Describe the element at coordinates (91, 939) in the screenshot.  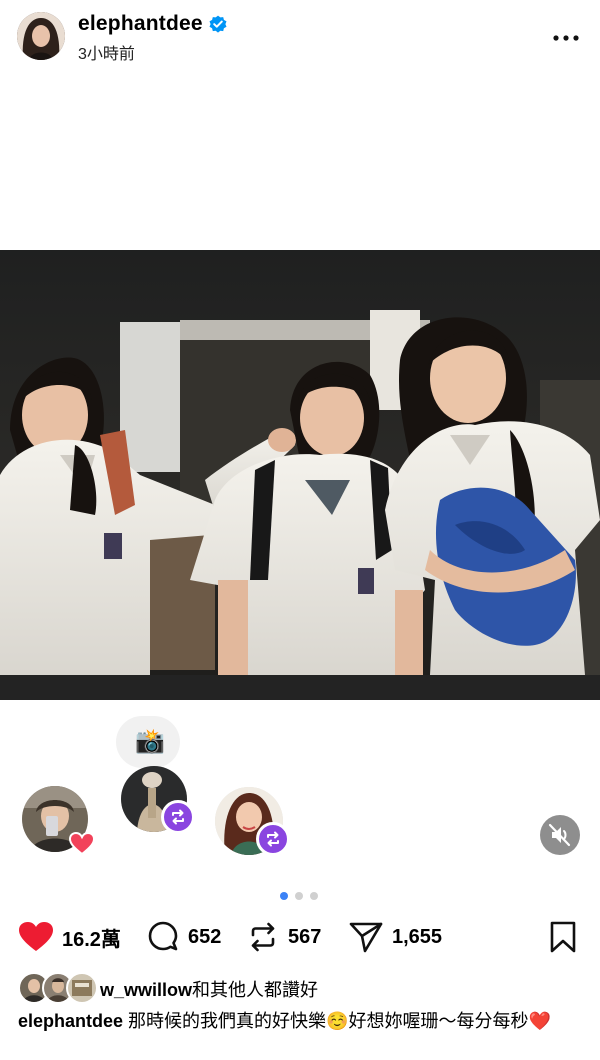
I see `like-count: 16.2萬` at that location.